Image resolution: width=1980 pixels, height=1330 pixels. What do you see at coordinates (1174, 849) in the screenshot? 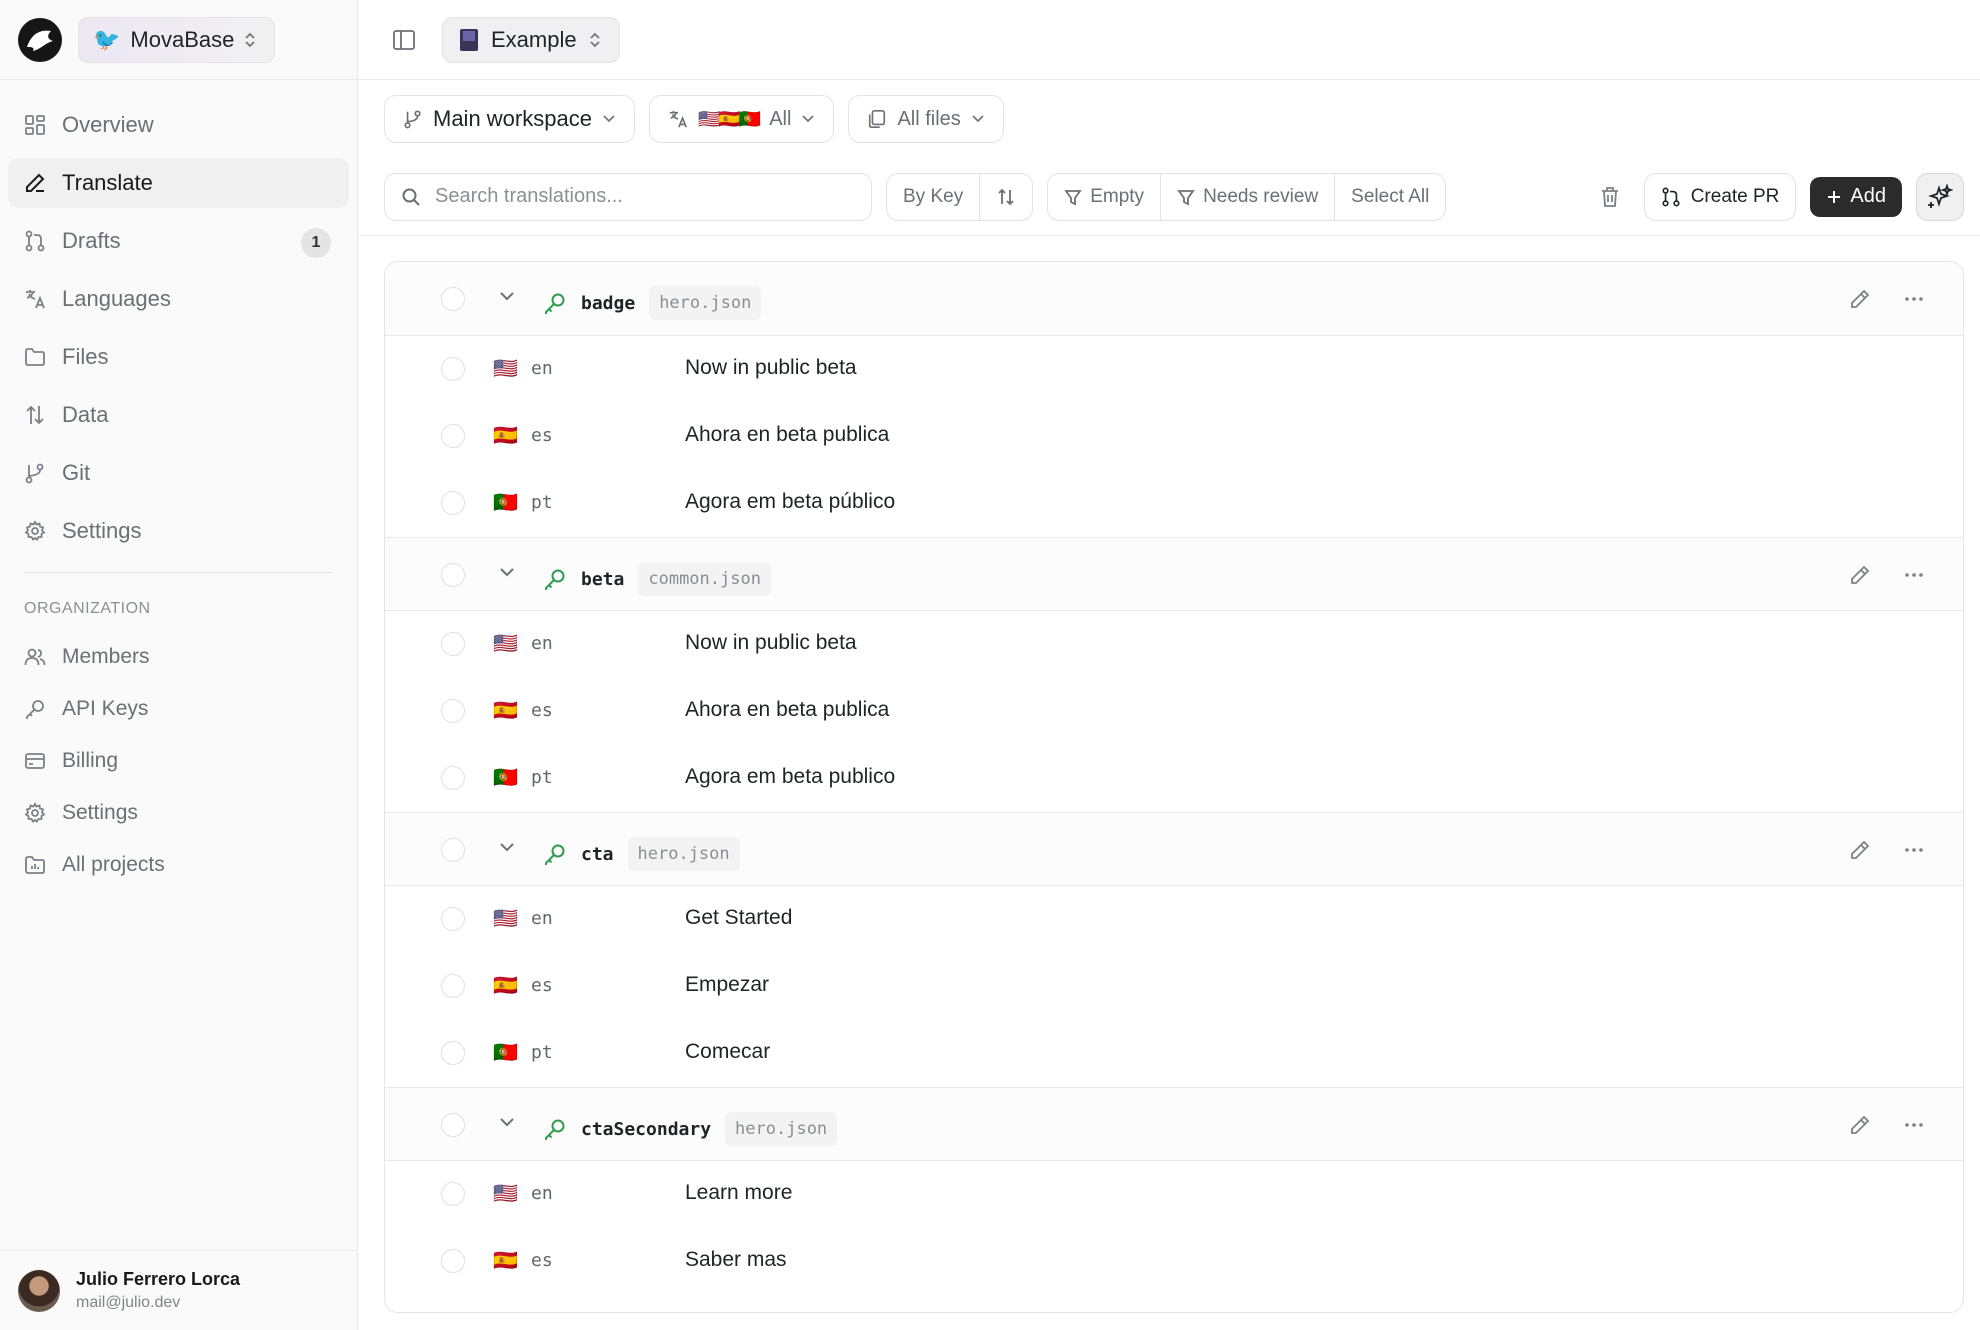
I see `key-group-header: cta hero.json` at bounding box center [1174, 849].